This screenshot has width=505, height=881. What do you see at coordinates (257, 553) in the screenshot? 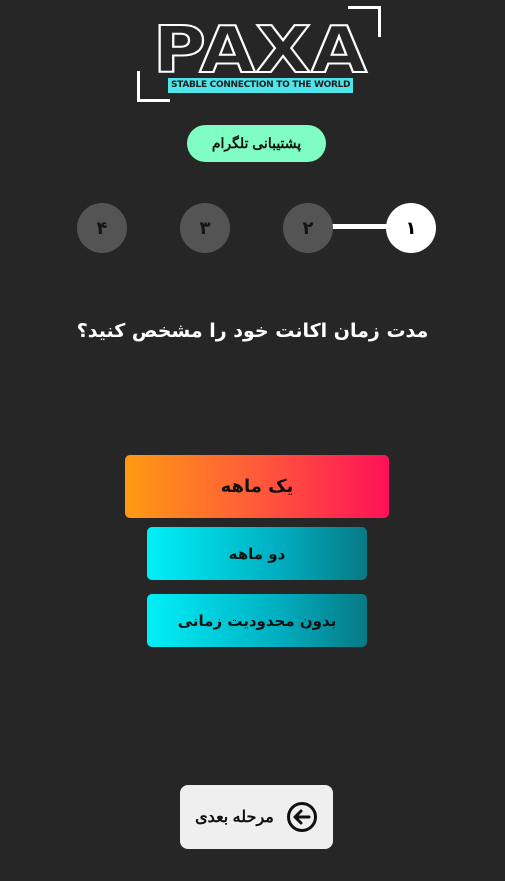
I see `option-two-months: دو ماهه` at bounding box center [257, 553].